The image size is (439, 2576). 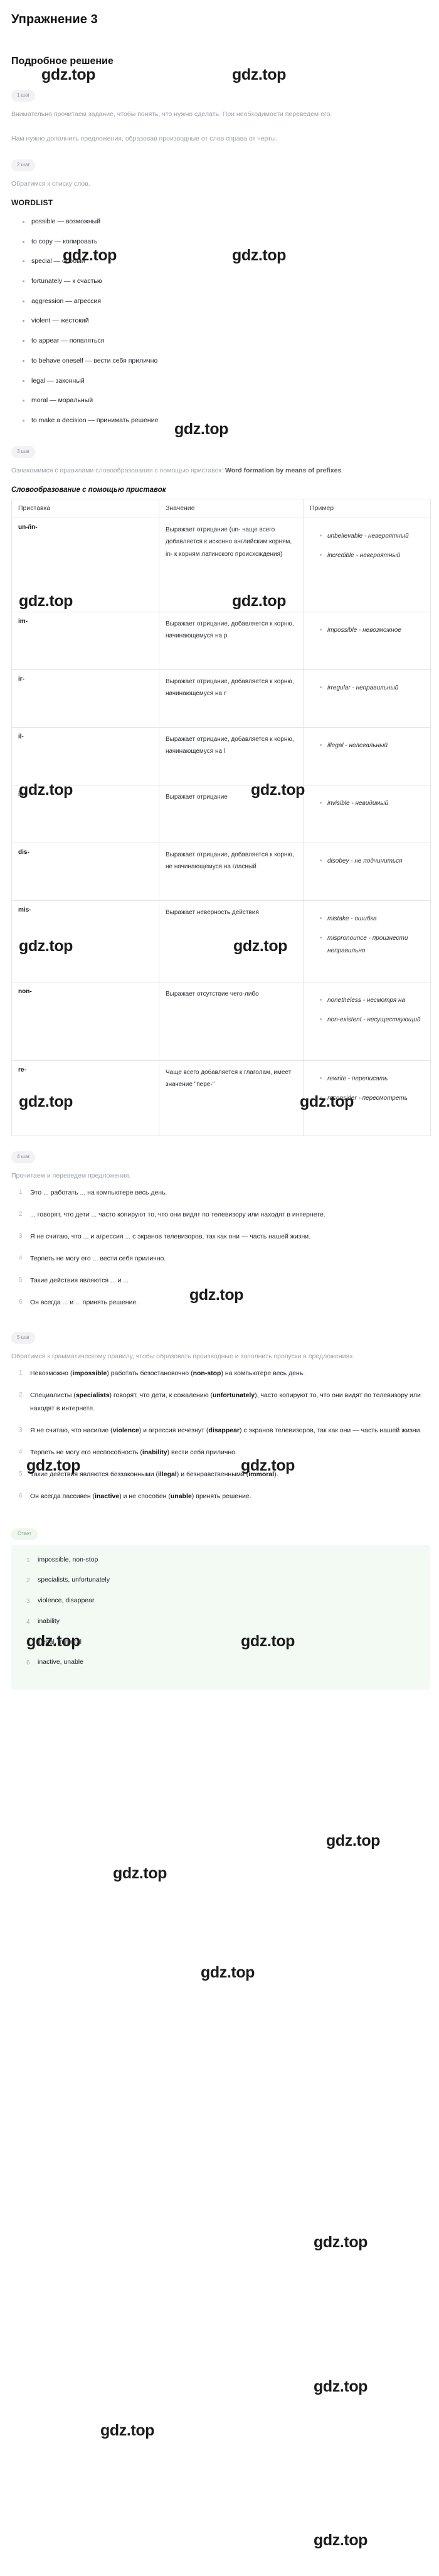 What do you see at coordinates (62, 1496) in the screenshot?
I see `text-part: Он всегда пассивен (` at bounding box center [62, 1496].